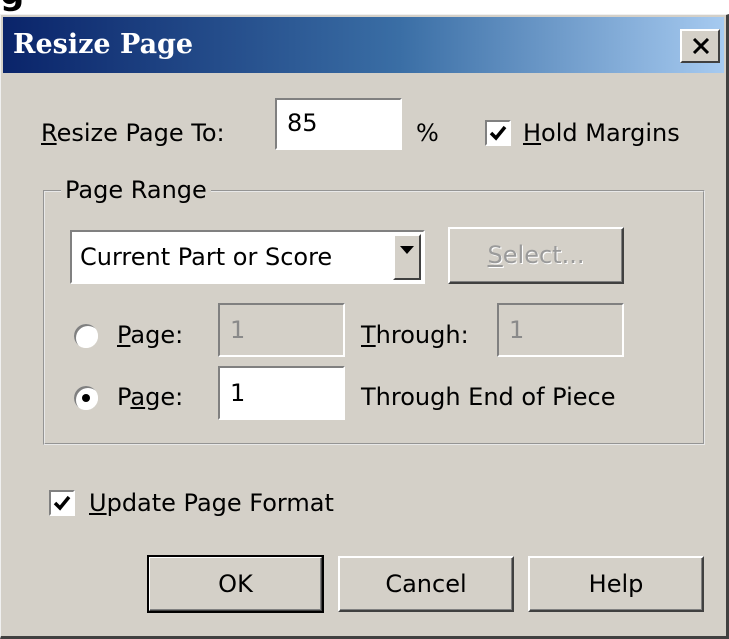  I want to click on close-icon, so click(701, 46).